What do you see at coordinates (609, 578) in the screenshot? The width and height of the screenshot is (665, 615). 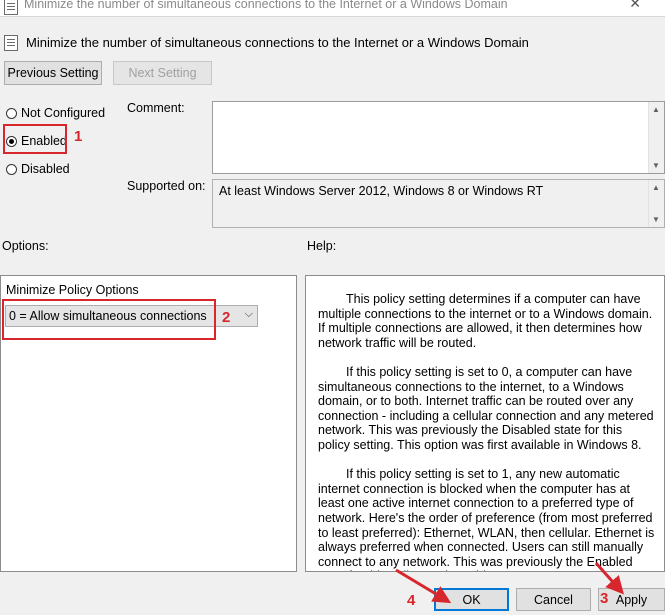 I see `arrow-to-apply` at bounding box center [609, 578].